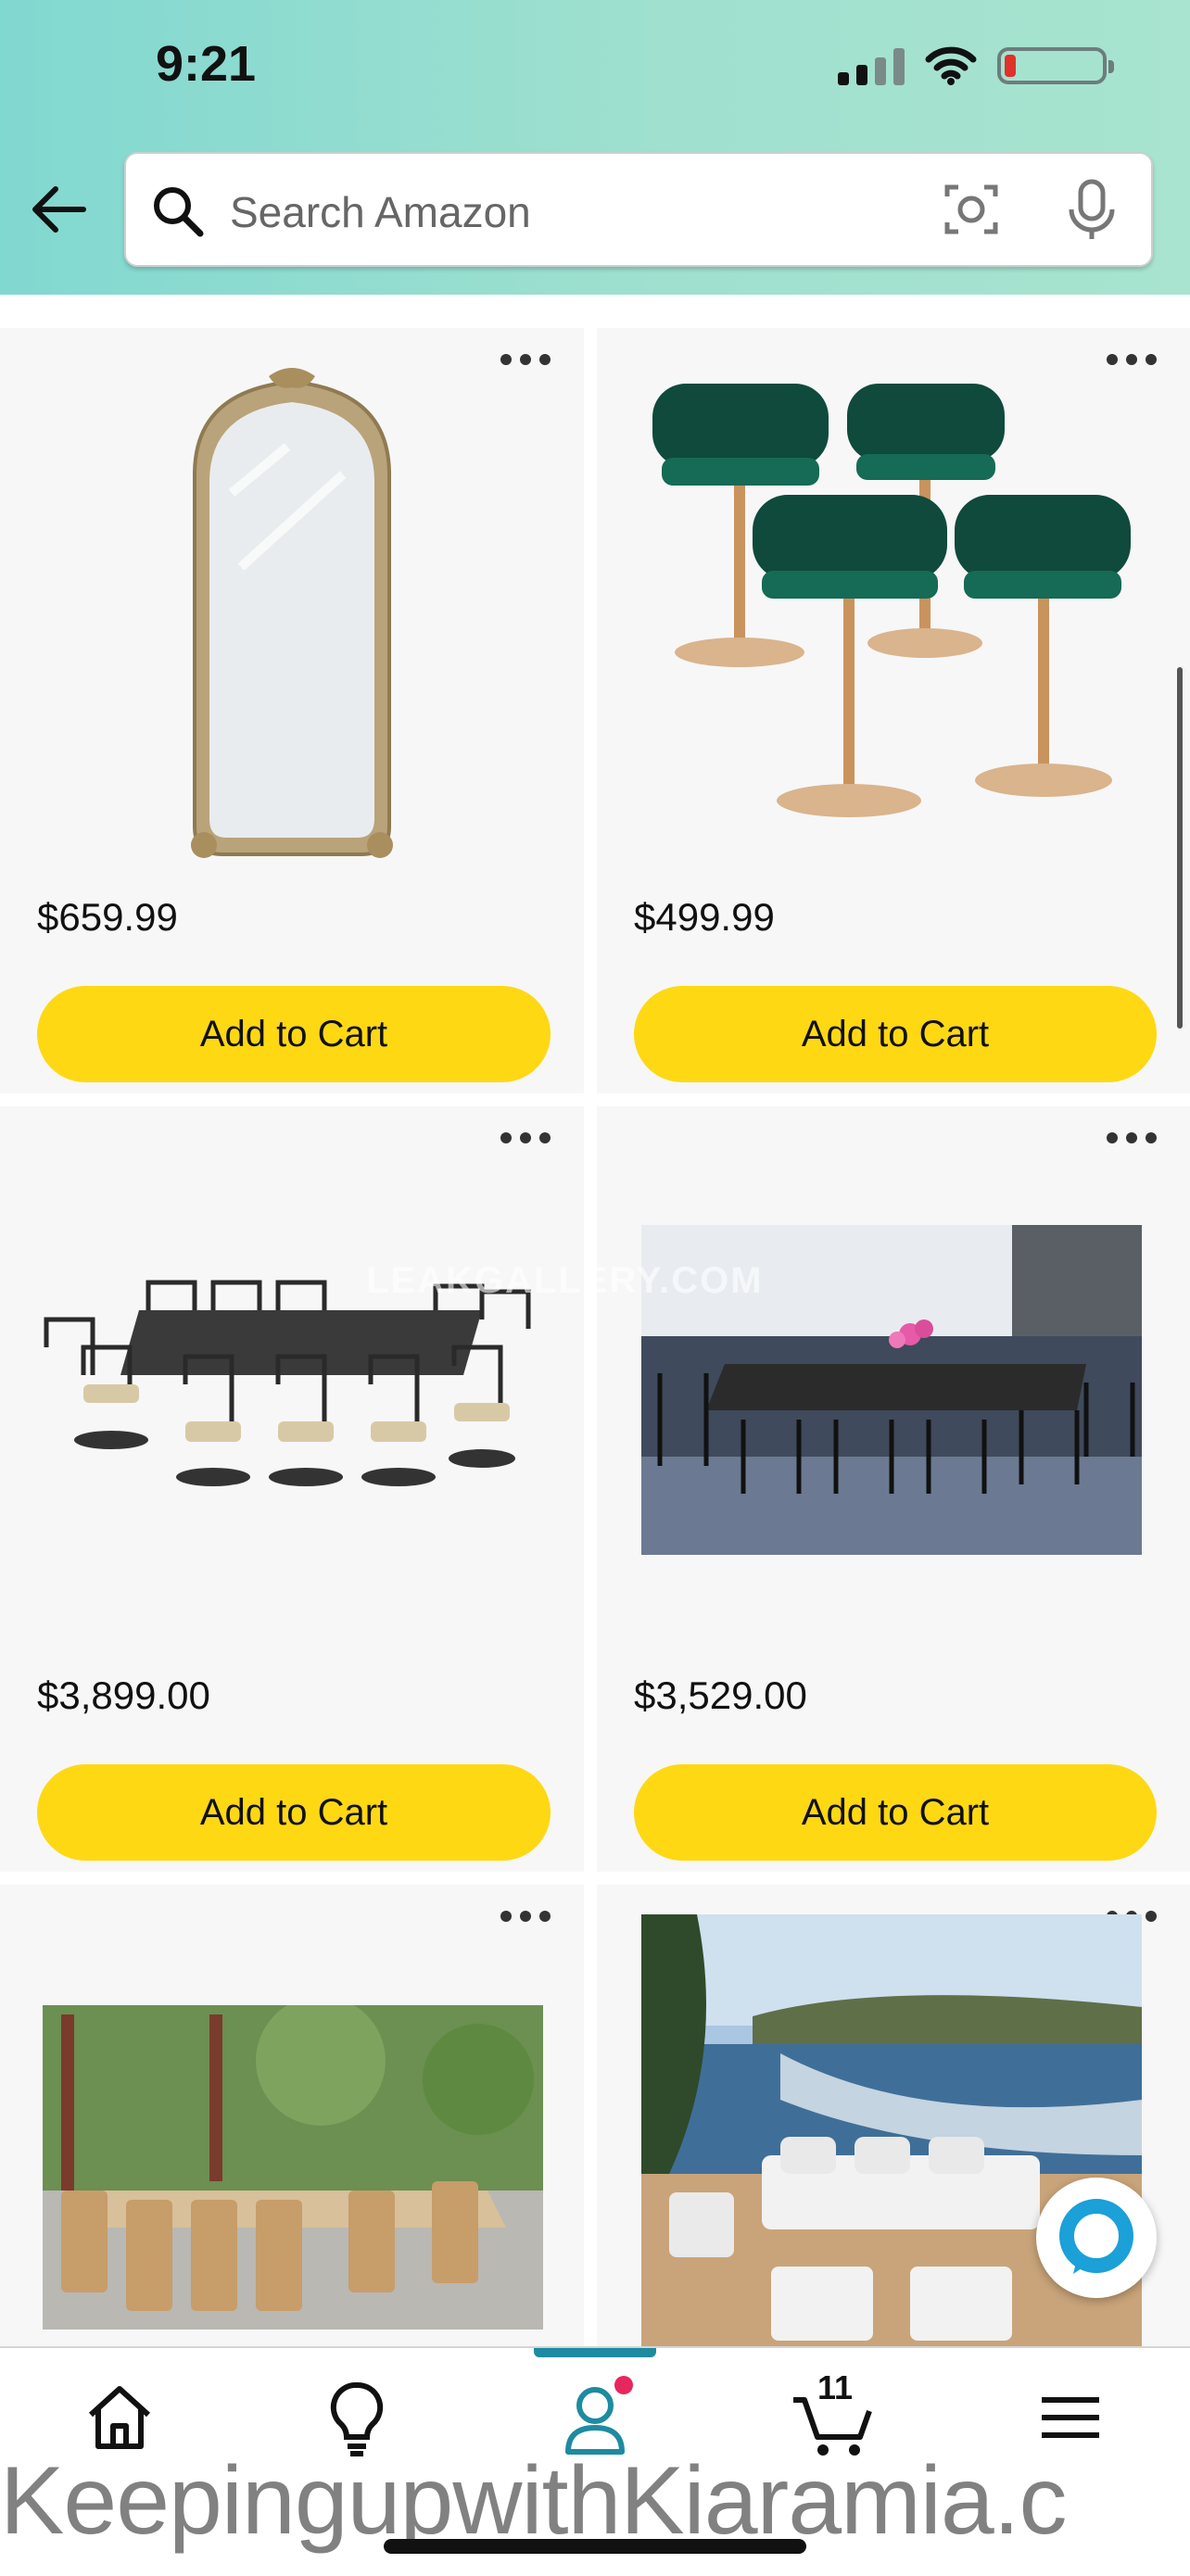  I want to click on search-bar, so click(638, 210).